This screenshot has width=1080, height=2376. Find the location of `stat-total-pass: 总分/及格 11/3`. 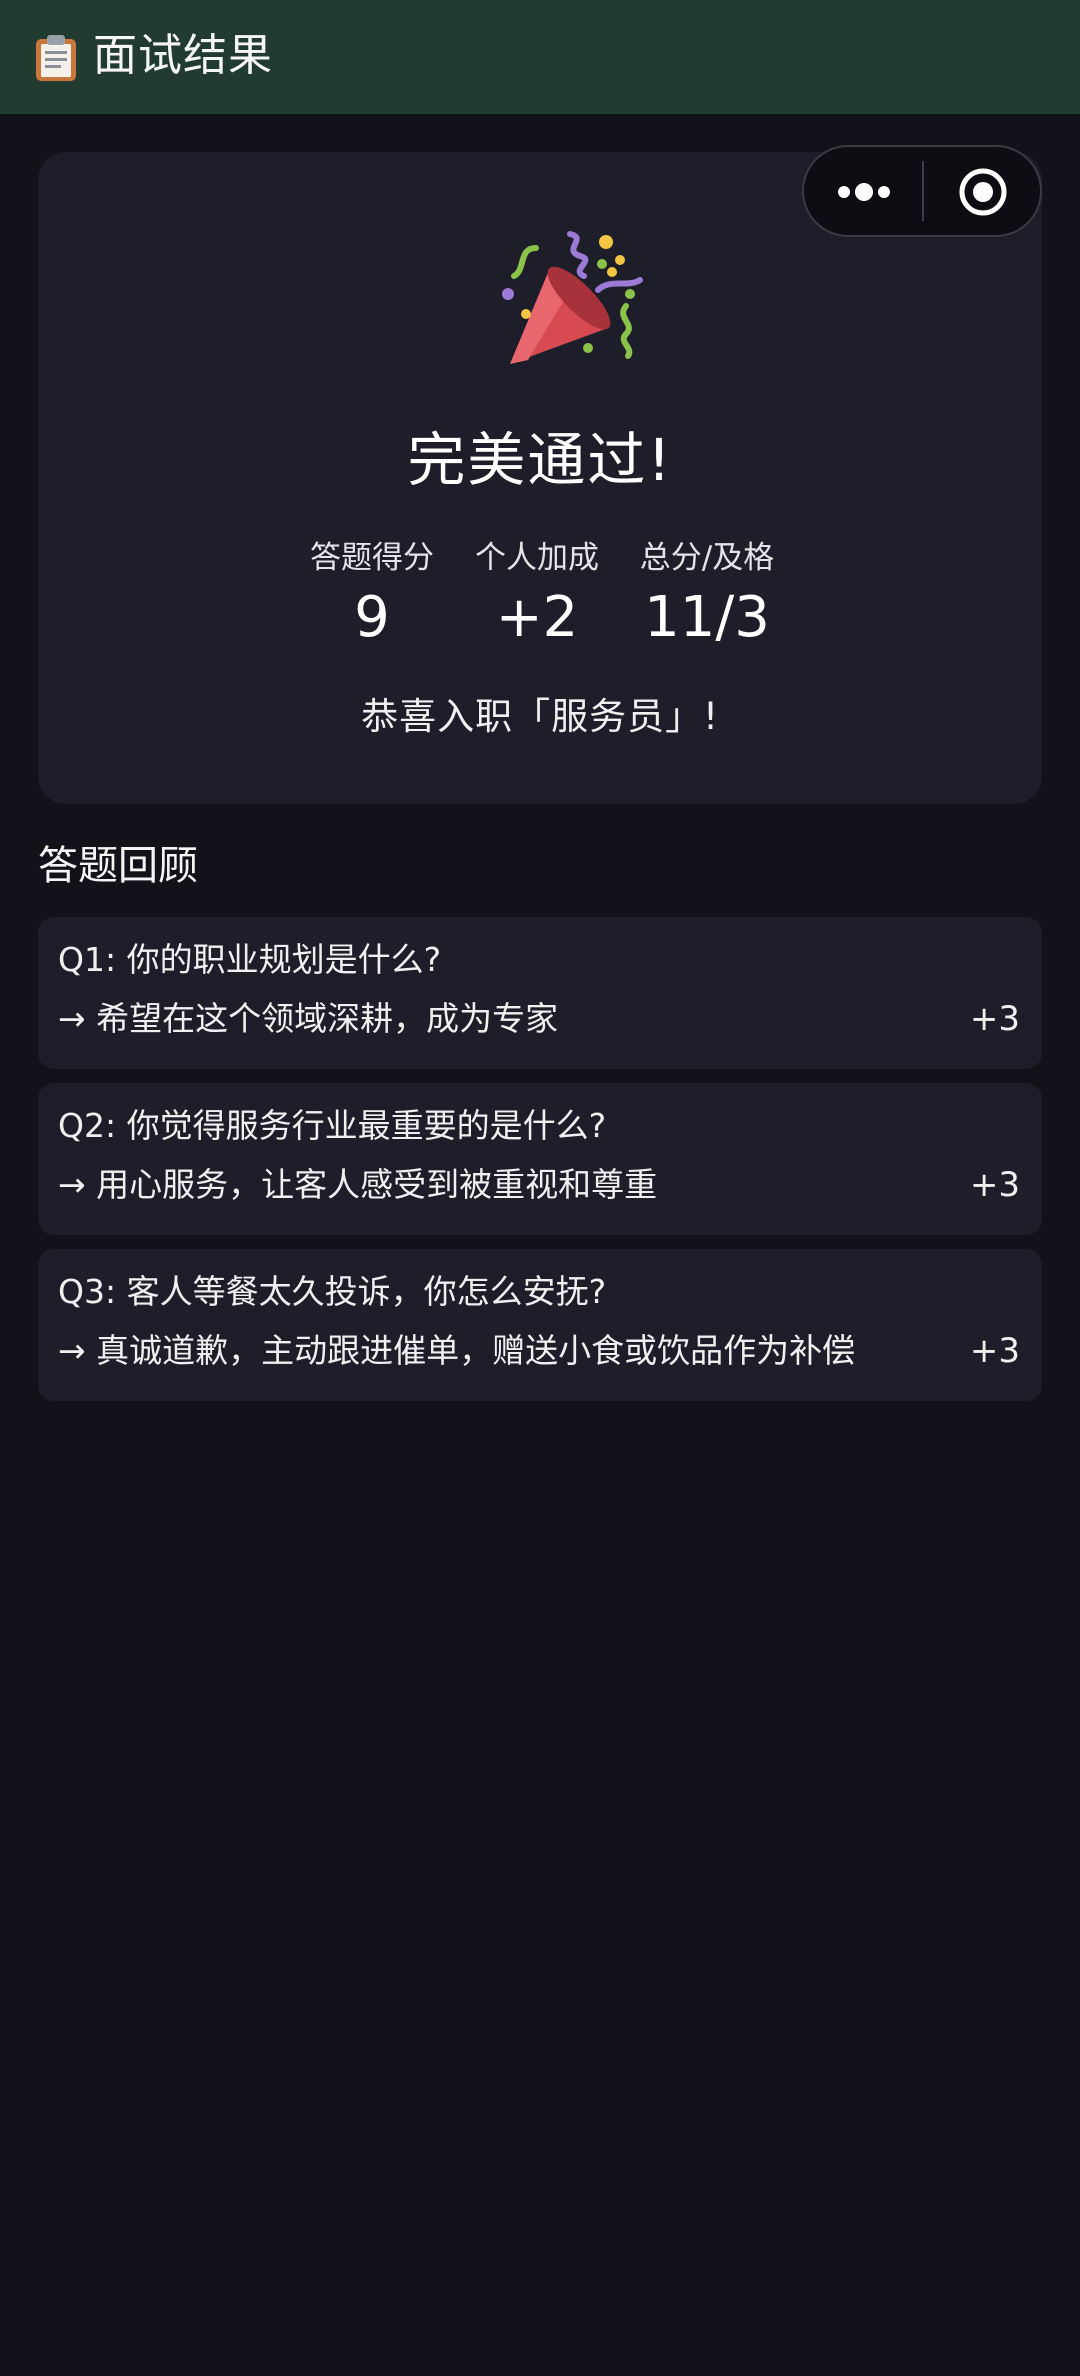

stat-total-pass: 总分/及格 11/3 is located at coordinates (707, 596).